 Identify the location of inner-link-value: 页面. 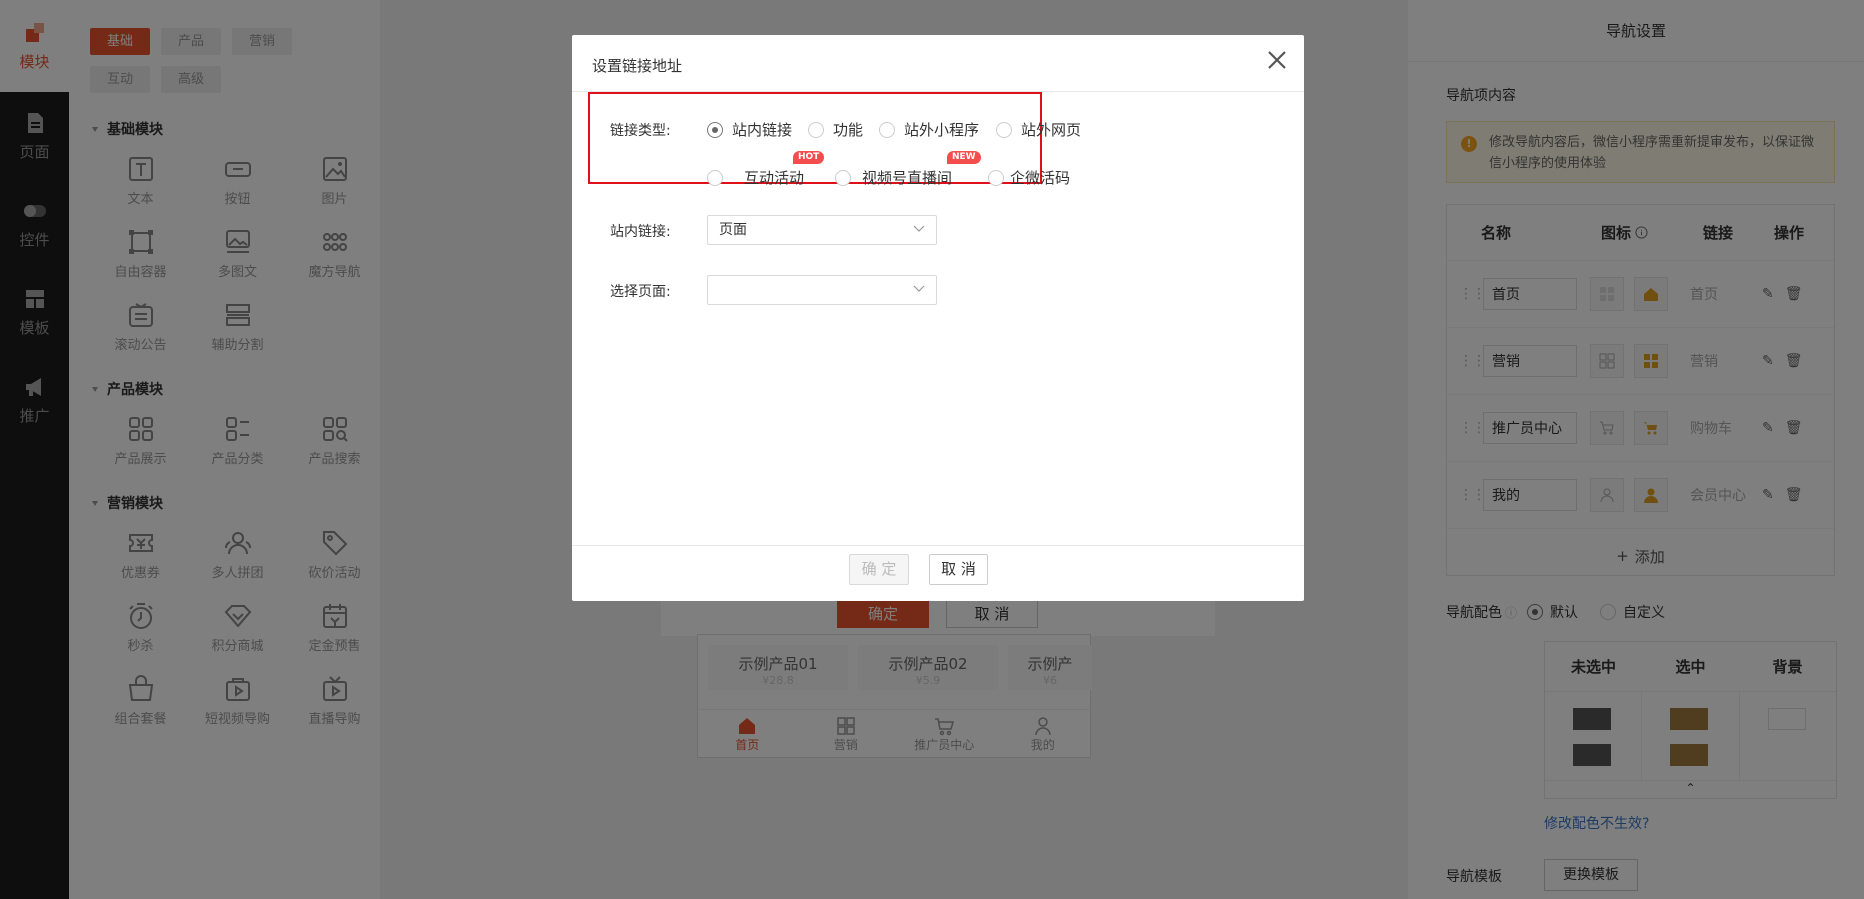
(733, 230).